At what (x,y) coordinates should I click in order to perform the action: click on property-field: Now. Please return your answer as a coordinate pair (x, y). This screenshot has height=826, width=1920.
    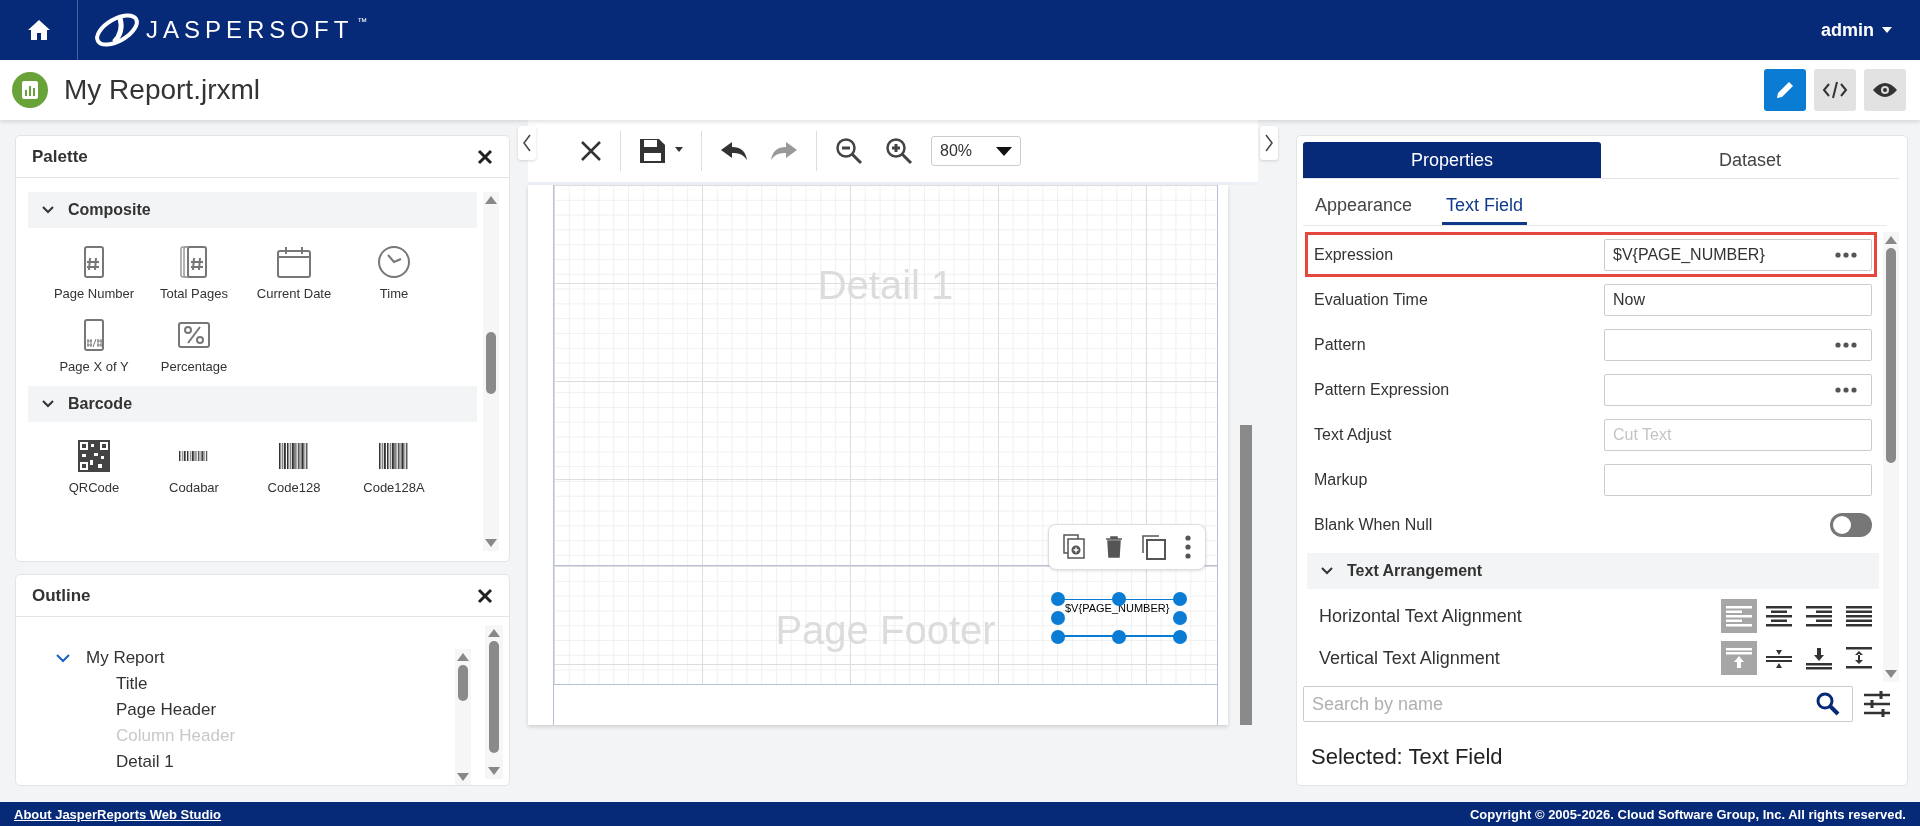
    Looking at the image, I should click on (1738, 299).